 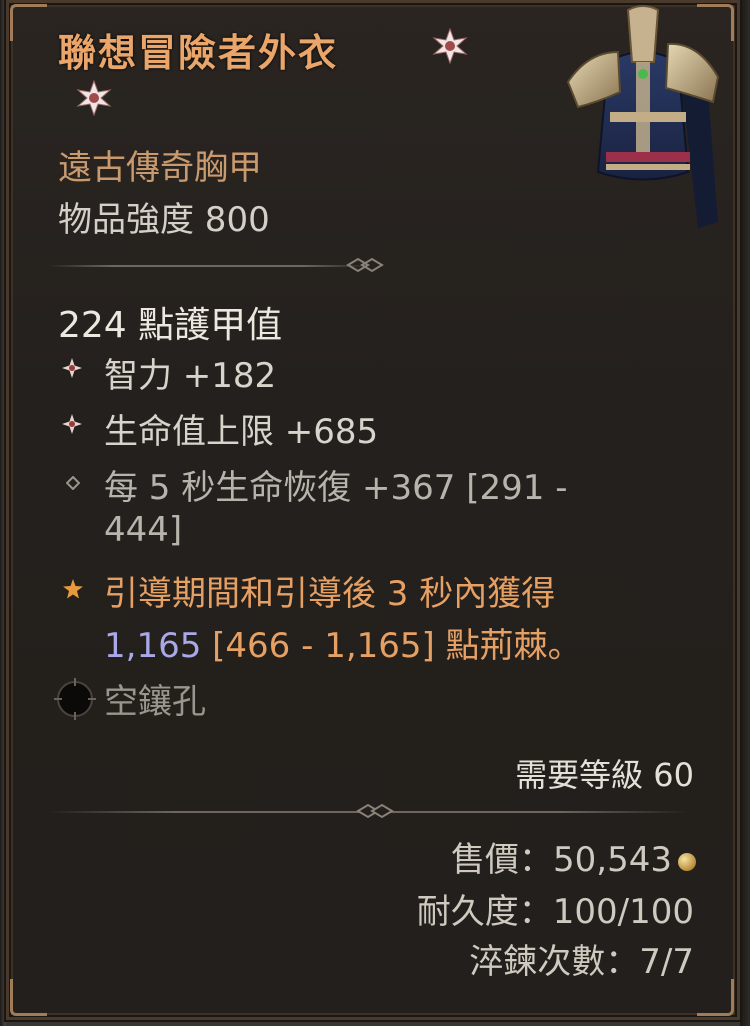 What do you see at coordinates (330, 594) in the screenshot?
I see `legendary-aspect-line1: 引導期間和引導後 3 秒內獲得` at bounding box center [330, 594].